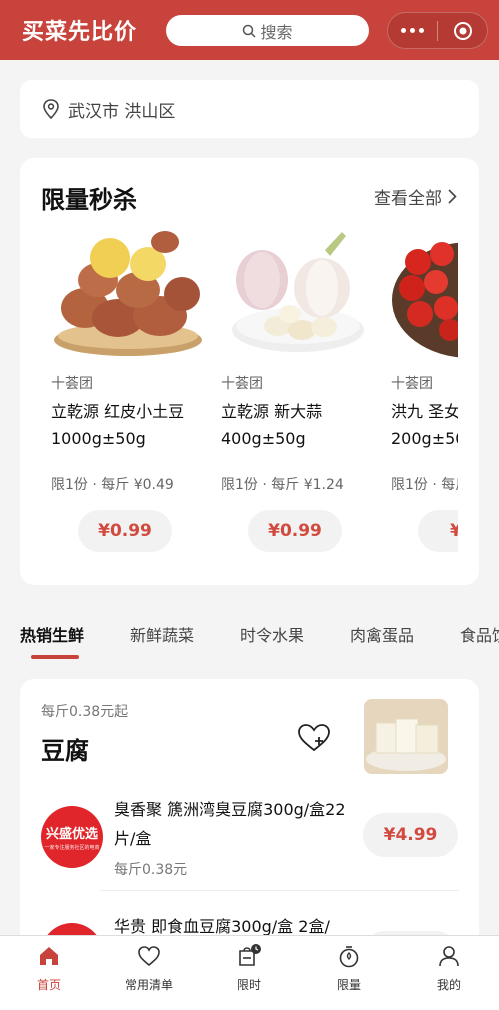 The image size is (499, 1010). What do you see at coordinates (49, 956) in the screenshot?
I see `home-icon` at bounding box center [49, 956].